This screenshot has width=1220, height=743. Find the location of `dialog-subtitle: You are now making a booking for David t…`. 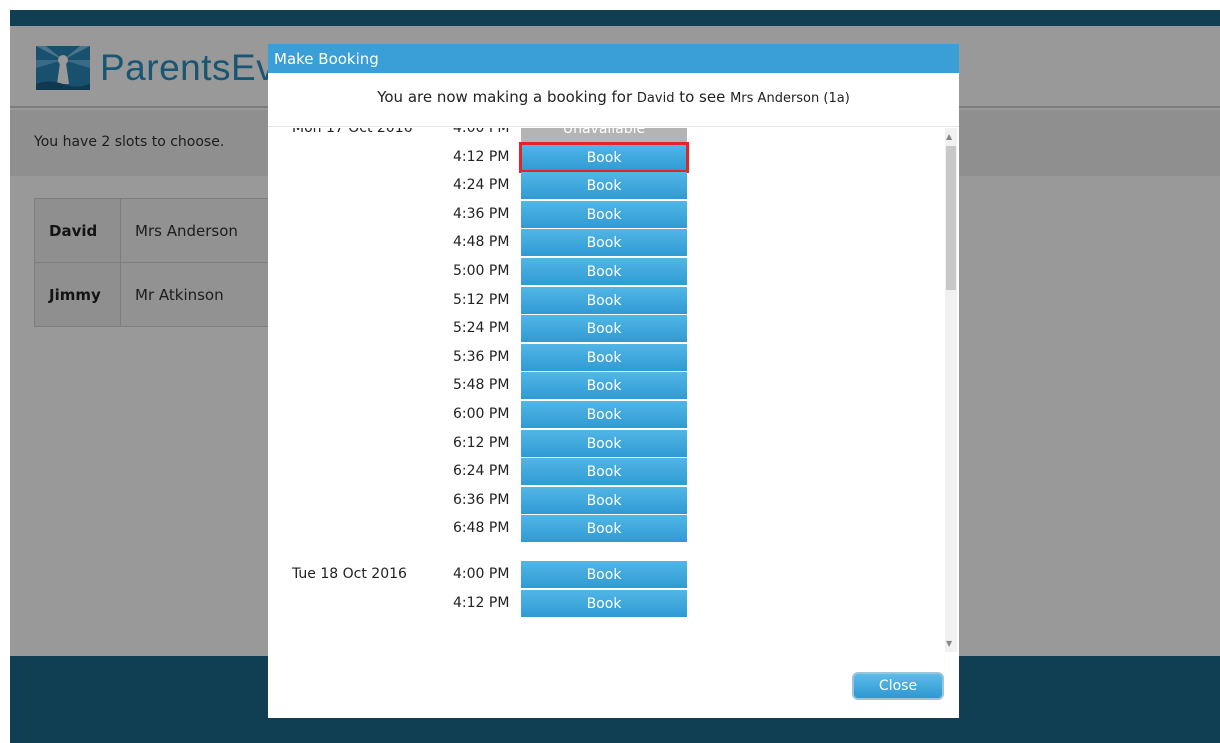

dialog-subtitle: You are now making a booking for David t… is located at coordinates (613, 97).